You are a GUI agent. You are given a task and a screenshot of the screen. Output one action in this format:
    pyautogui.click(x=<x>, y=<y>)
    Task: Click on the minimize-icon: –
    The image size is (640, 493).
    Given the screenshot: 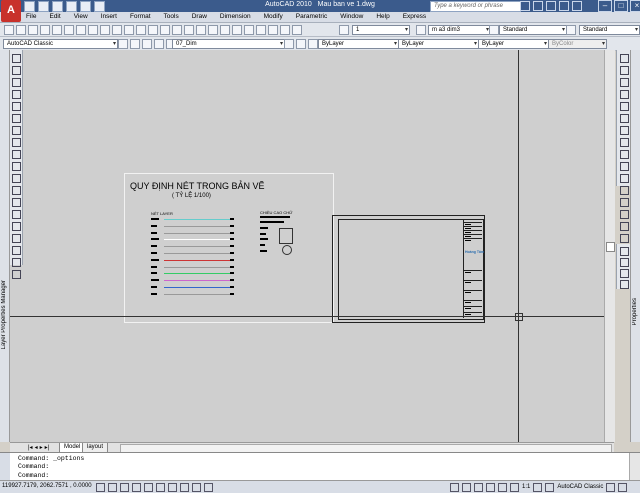 What is the action you would take?
    pyautogui.click(x=605, y=6)
    